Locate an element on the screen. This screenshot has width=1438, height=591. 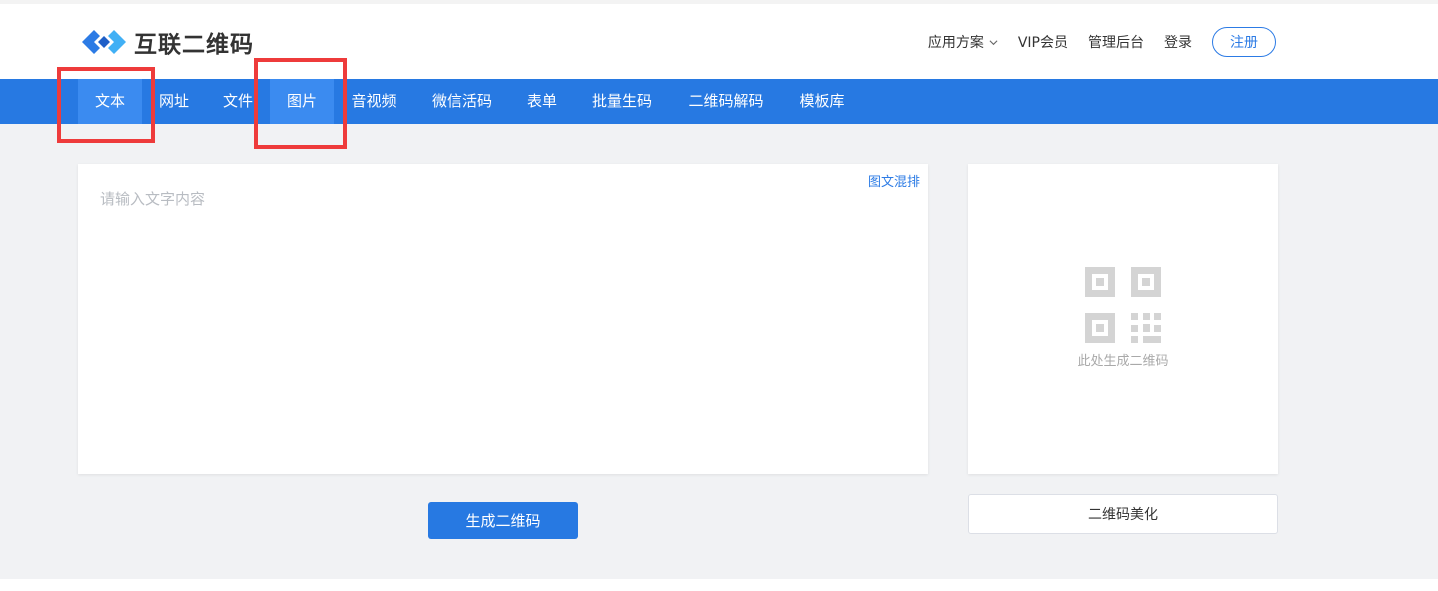
tab-template-library: 模板库 is located at coordinates (822, 101).